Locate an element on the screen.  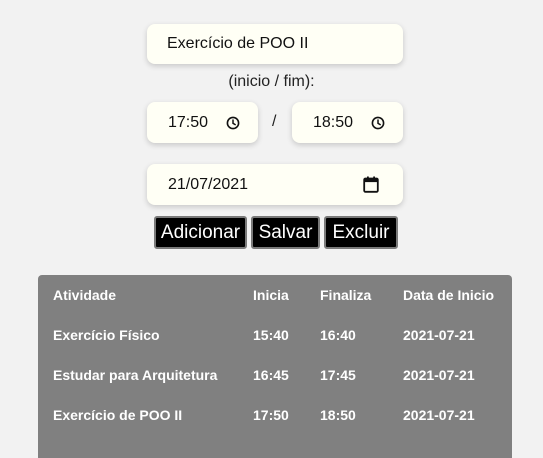
table-row: Exercício Físico 15:40 16:40 2021-07-21 is located at coordinates (275, 337).